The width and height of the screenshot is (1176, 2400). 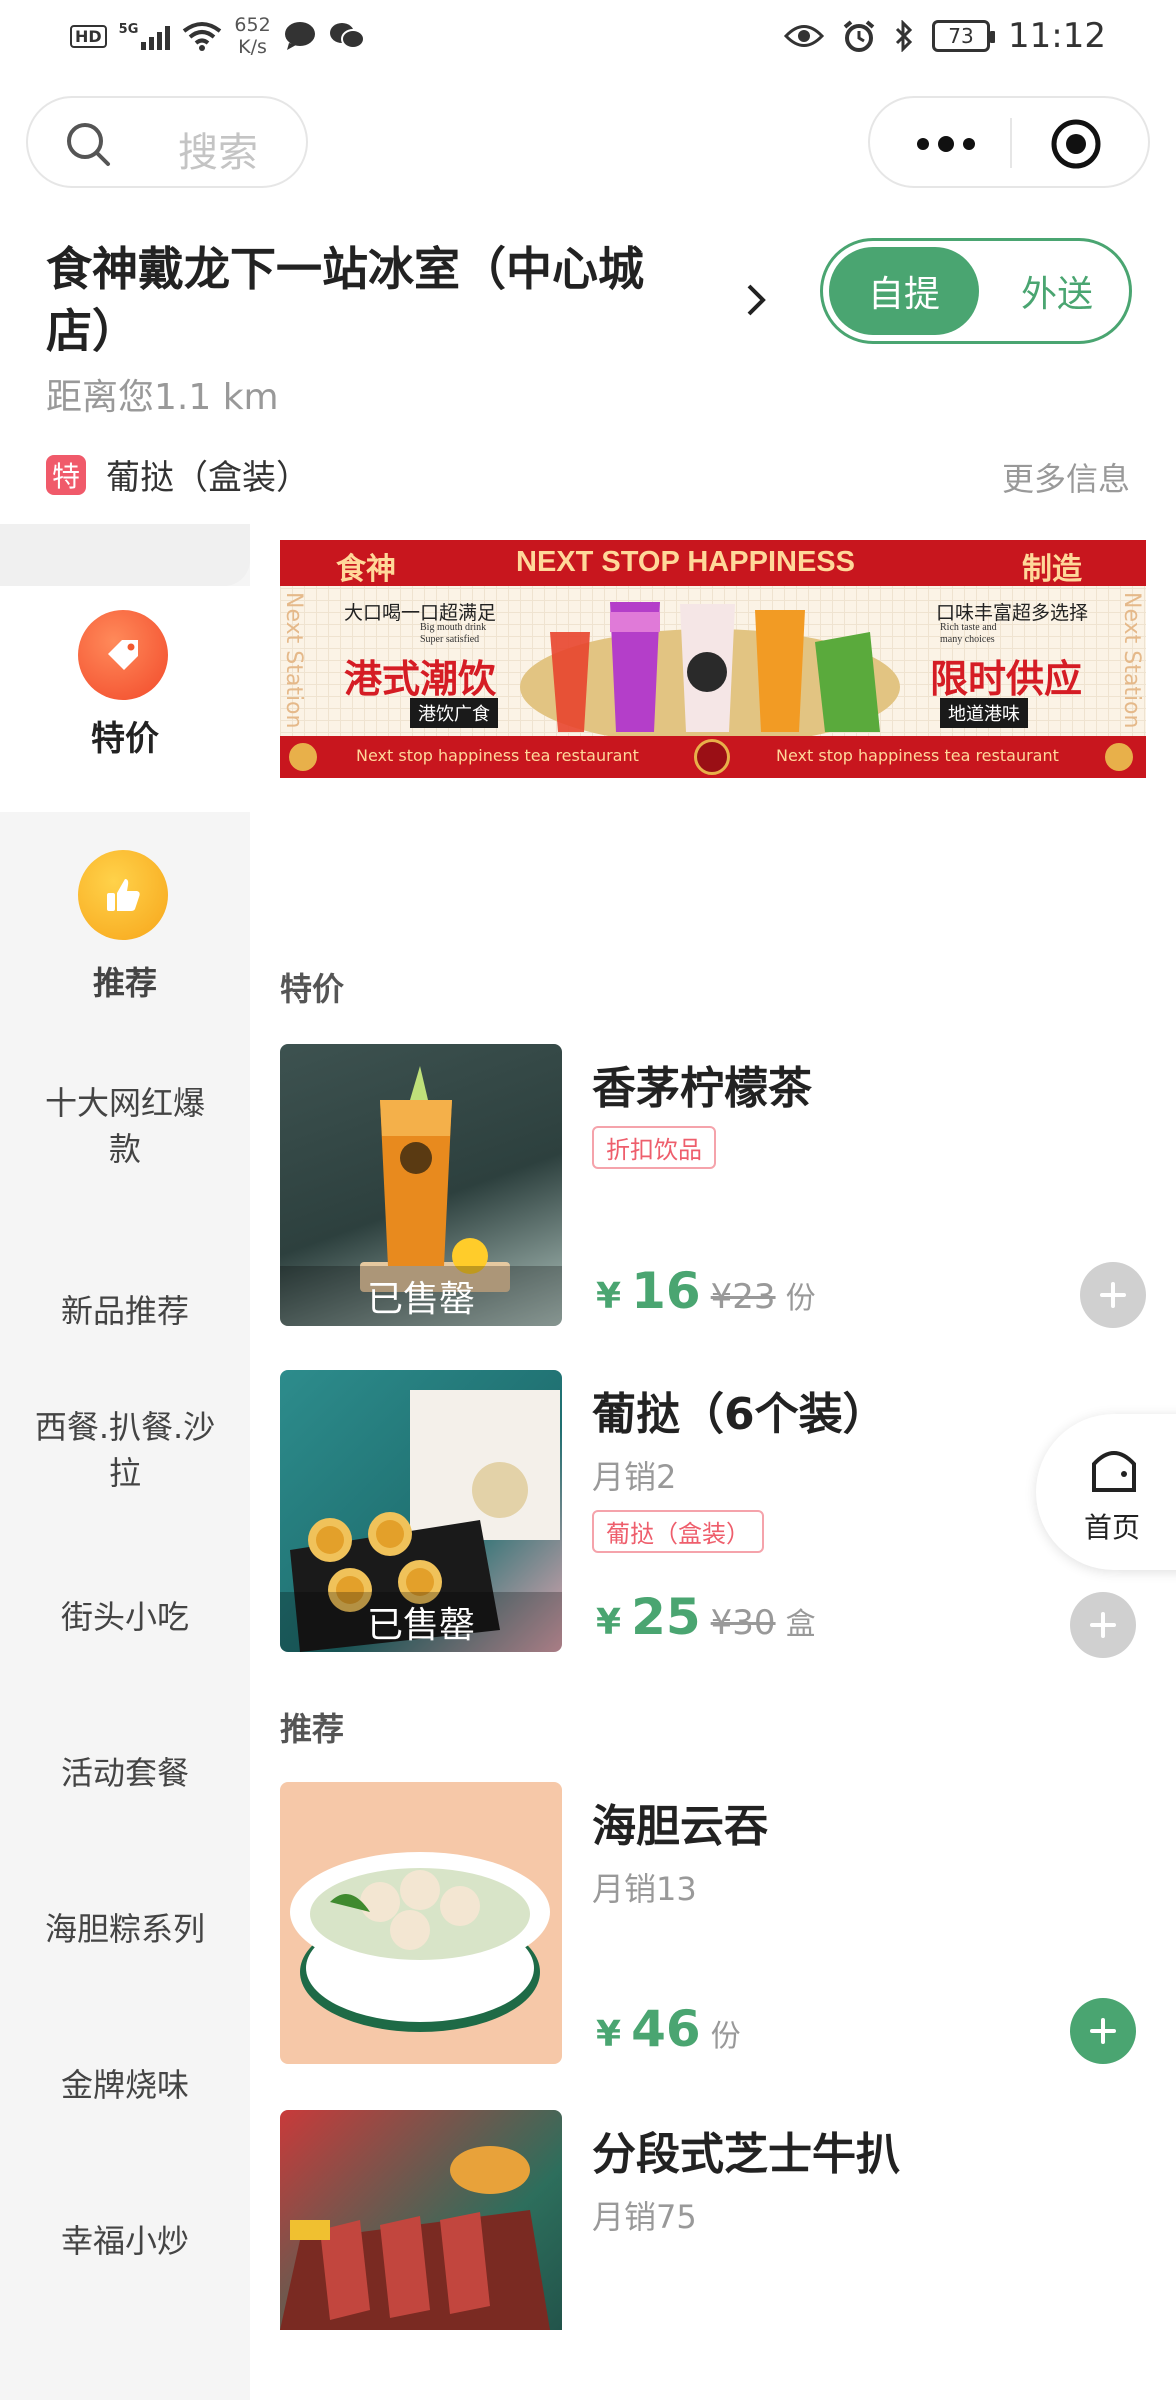 What do you see at coordinates (125, 1617) in the screenshot?
I see `sidebar-item-snacks: 街头小吃` at bounding box center [125, 1617].